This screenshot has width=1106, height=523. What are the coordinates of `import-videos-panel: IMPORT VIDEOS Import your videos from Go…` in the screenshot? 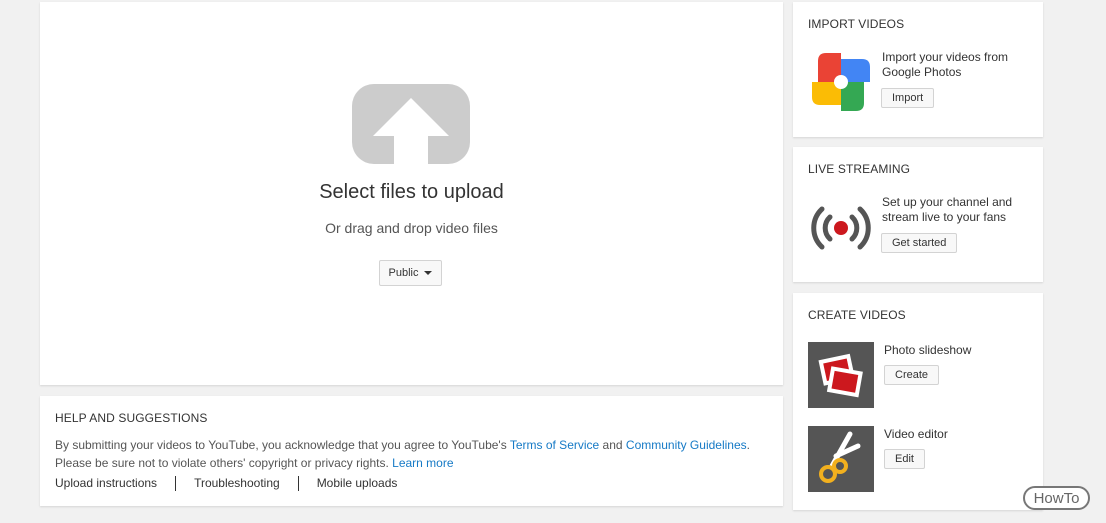 It's located at (918, 69).